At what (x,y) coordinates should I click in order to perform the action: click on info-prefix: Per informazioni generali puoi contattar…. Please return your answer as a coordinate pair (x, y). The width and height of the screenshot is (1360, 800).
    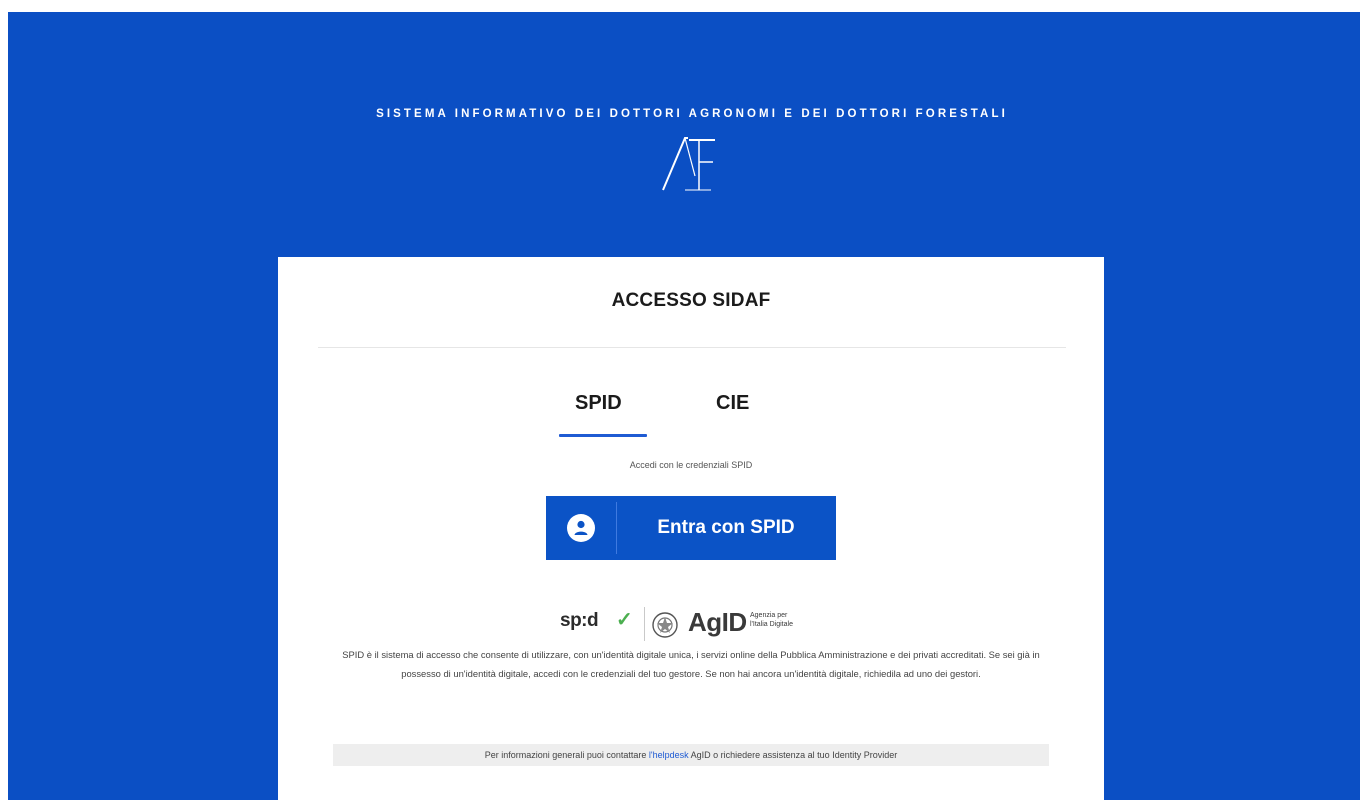
    Looking at the image, I should click on (566, 755).